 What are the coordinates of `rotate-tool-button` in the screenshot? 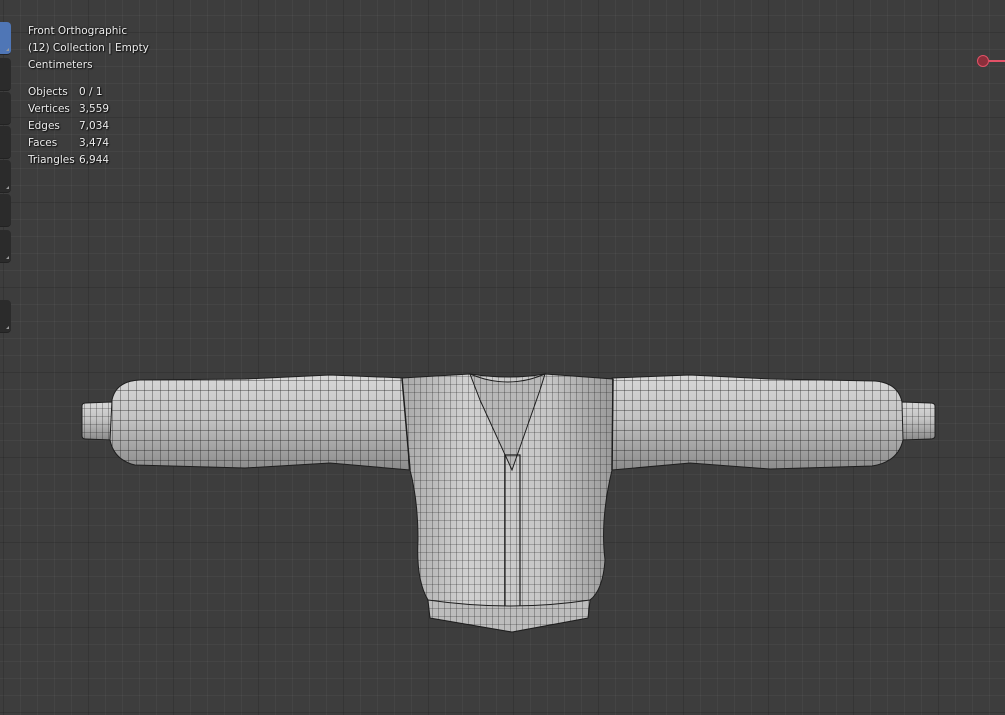 It's located at (5, 142).